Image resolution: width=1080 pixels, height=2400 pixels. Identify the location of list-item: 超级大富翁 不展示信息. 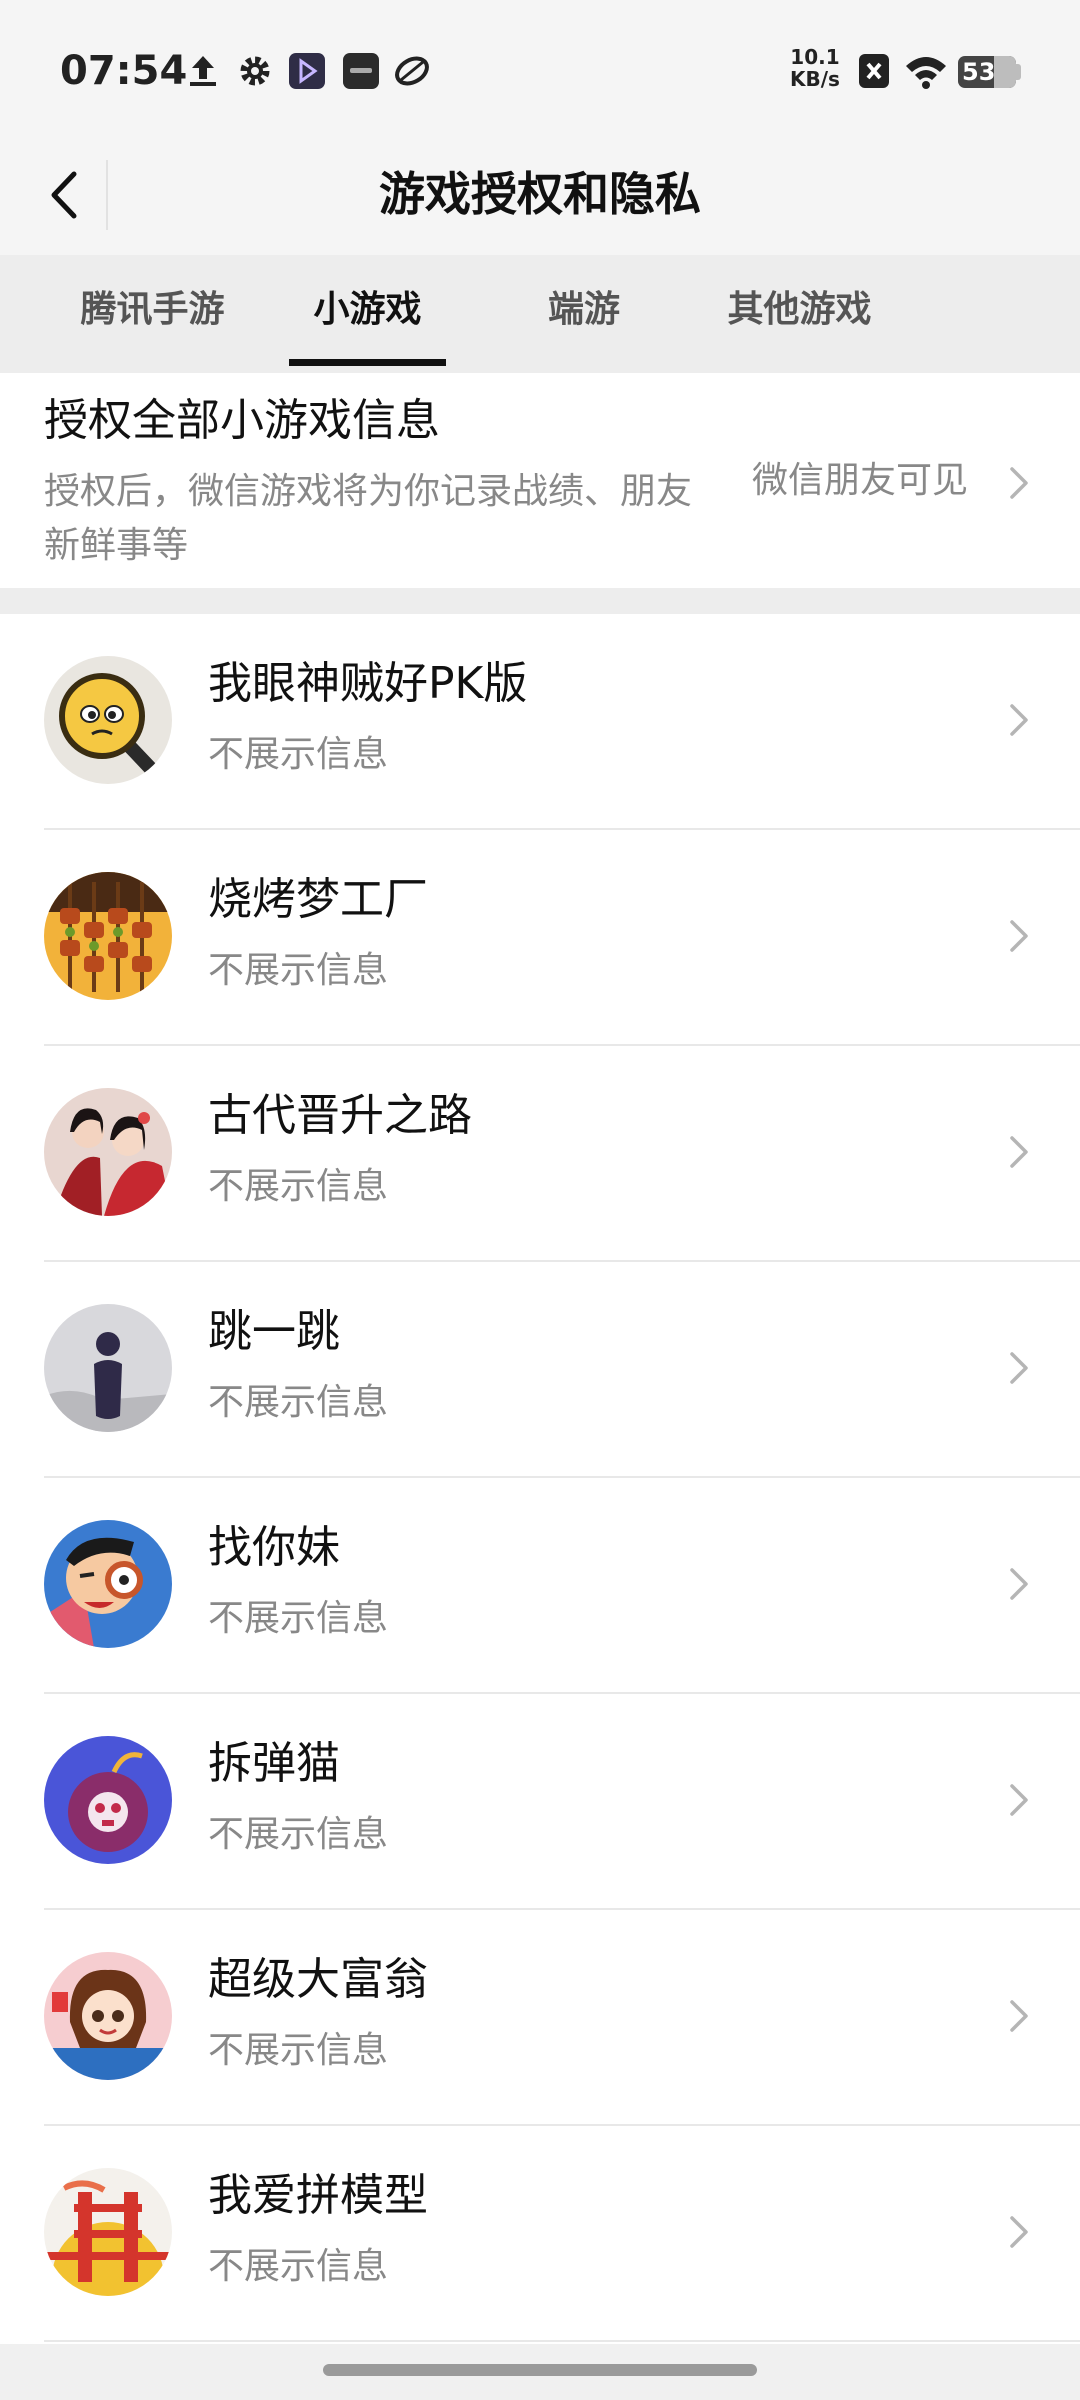
(540, 2018).